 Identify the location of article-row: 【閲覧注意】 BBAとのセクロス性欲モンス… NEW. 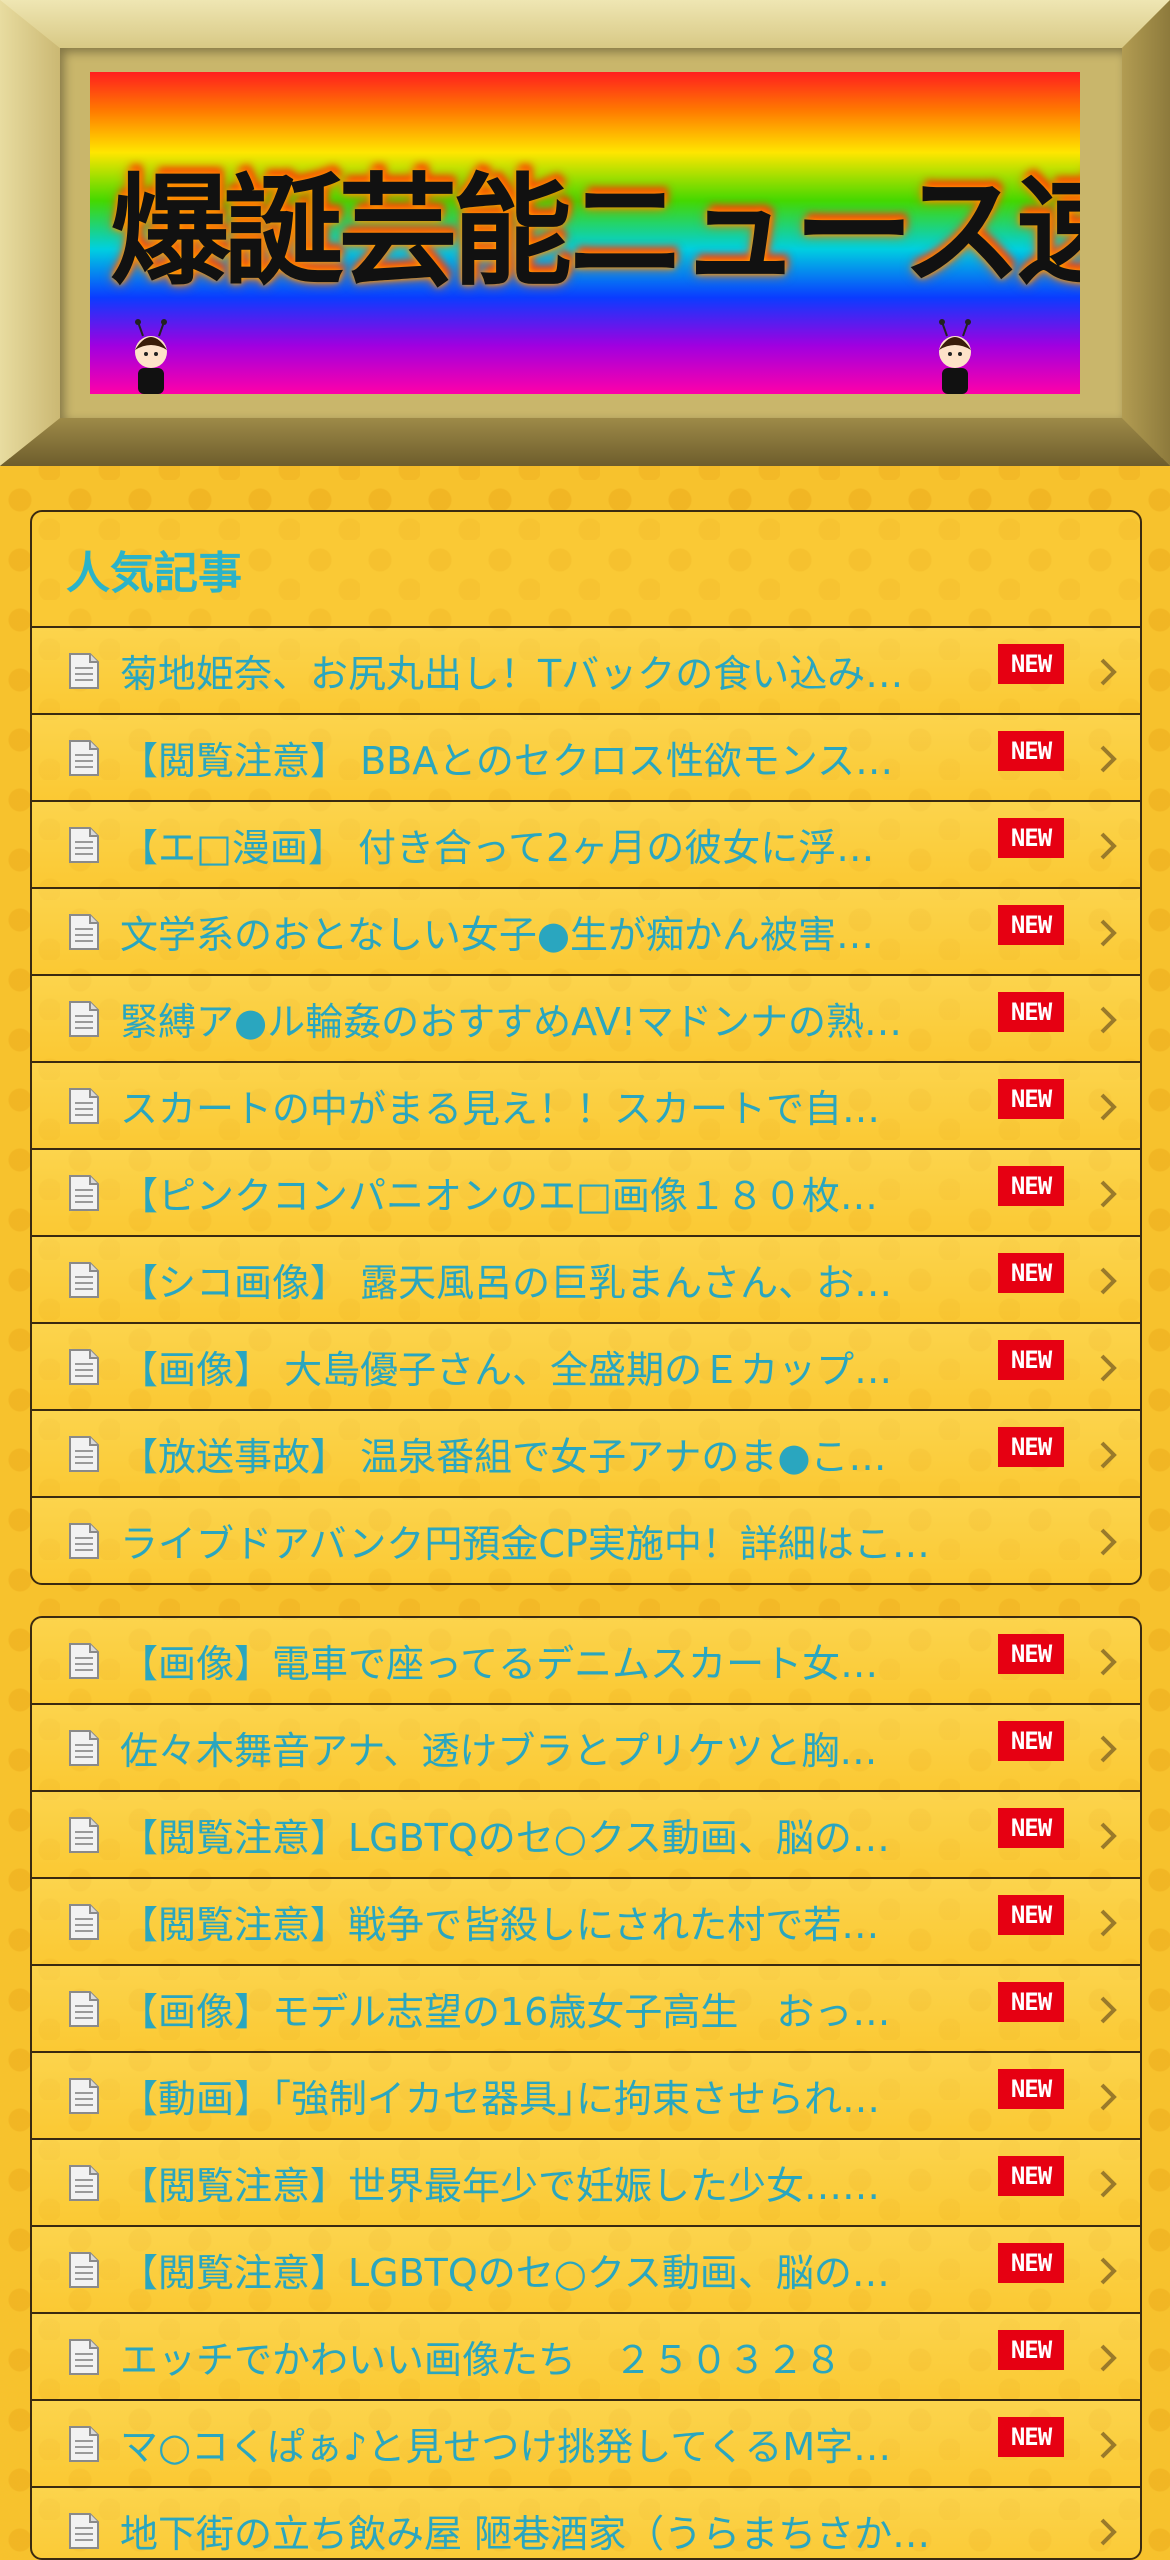
(586, 758).